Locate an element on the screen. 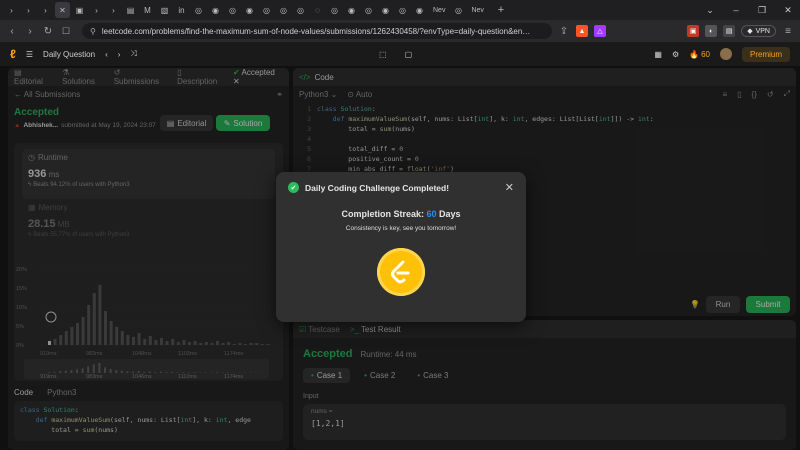 This screenshot has height=450, width=800. avatar is located at coordinates (726, 54).